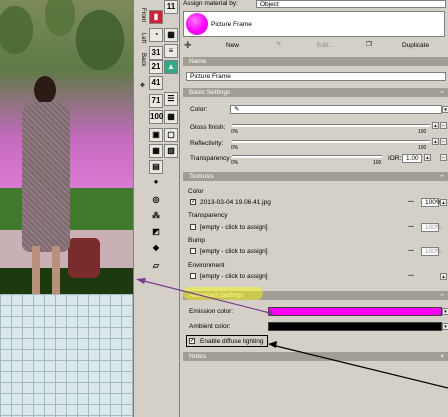 Image resolution: width=448 pixels, height=417 pixels. What do you see at coordinates (377, 163) in the screenshot?
I see `transparency-max: 100` at bounding box center [377, 163].